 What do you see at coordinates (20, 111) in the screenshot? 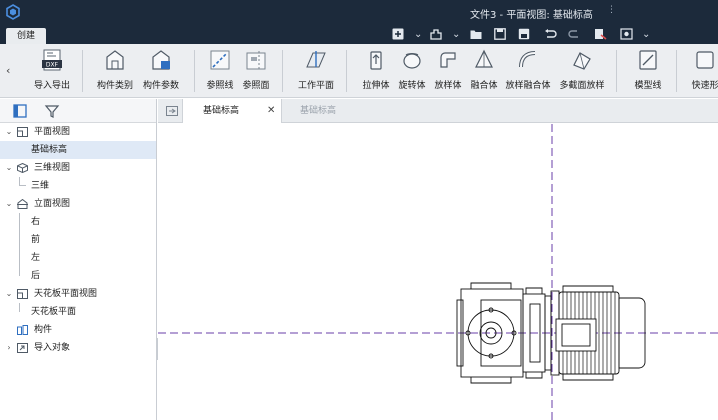
I see `panel-toggle-icon` at bounding box center [20, 111].